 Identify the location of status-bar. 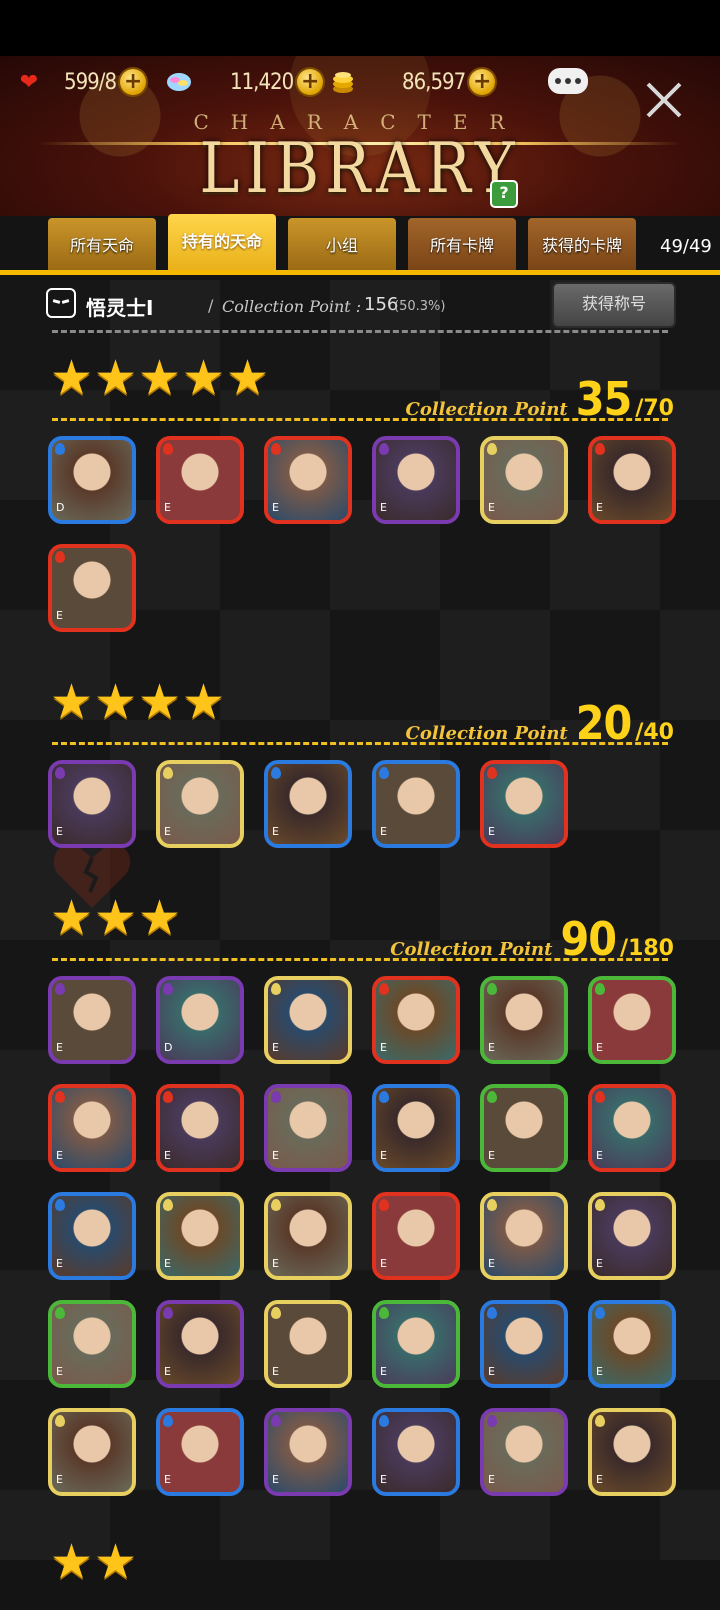
(360, 28).